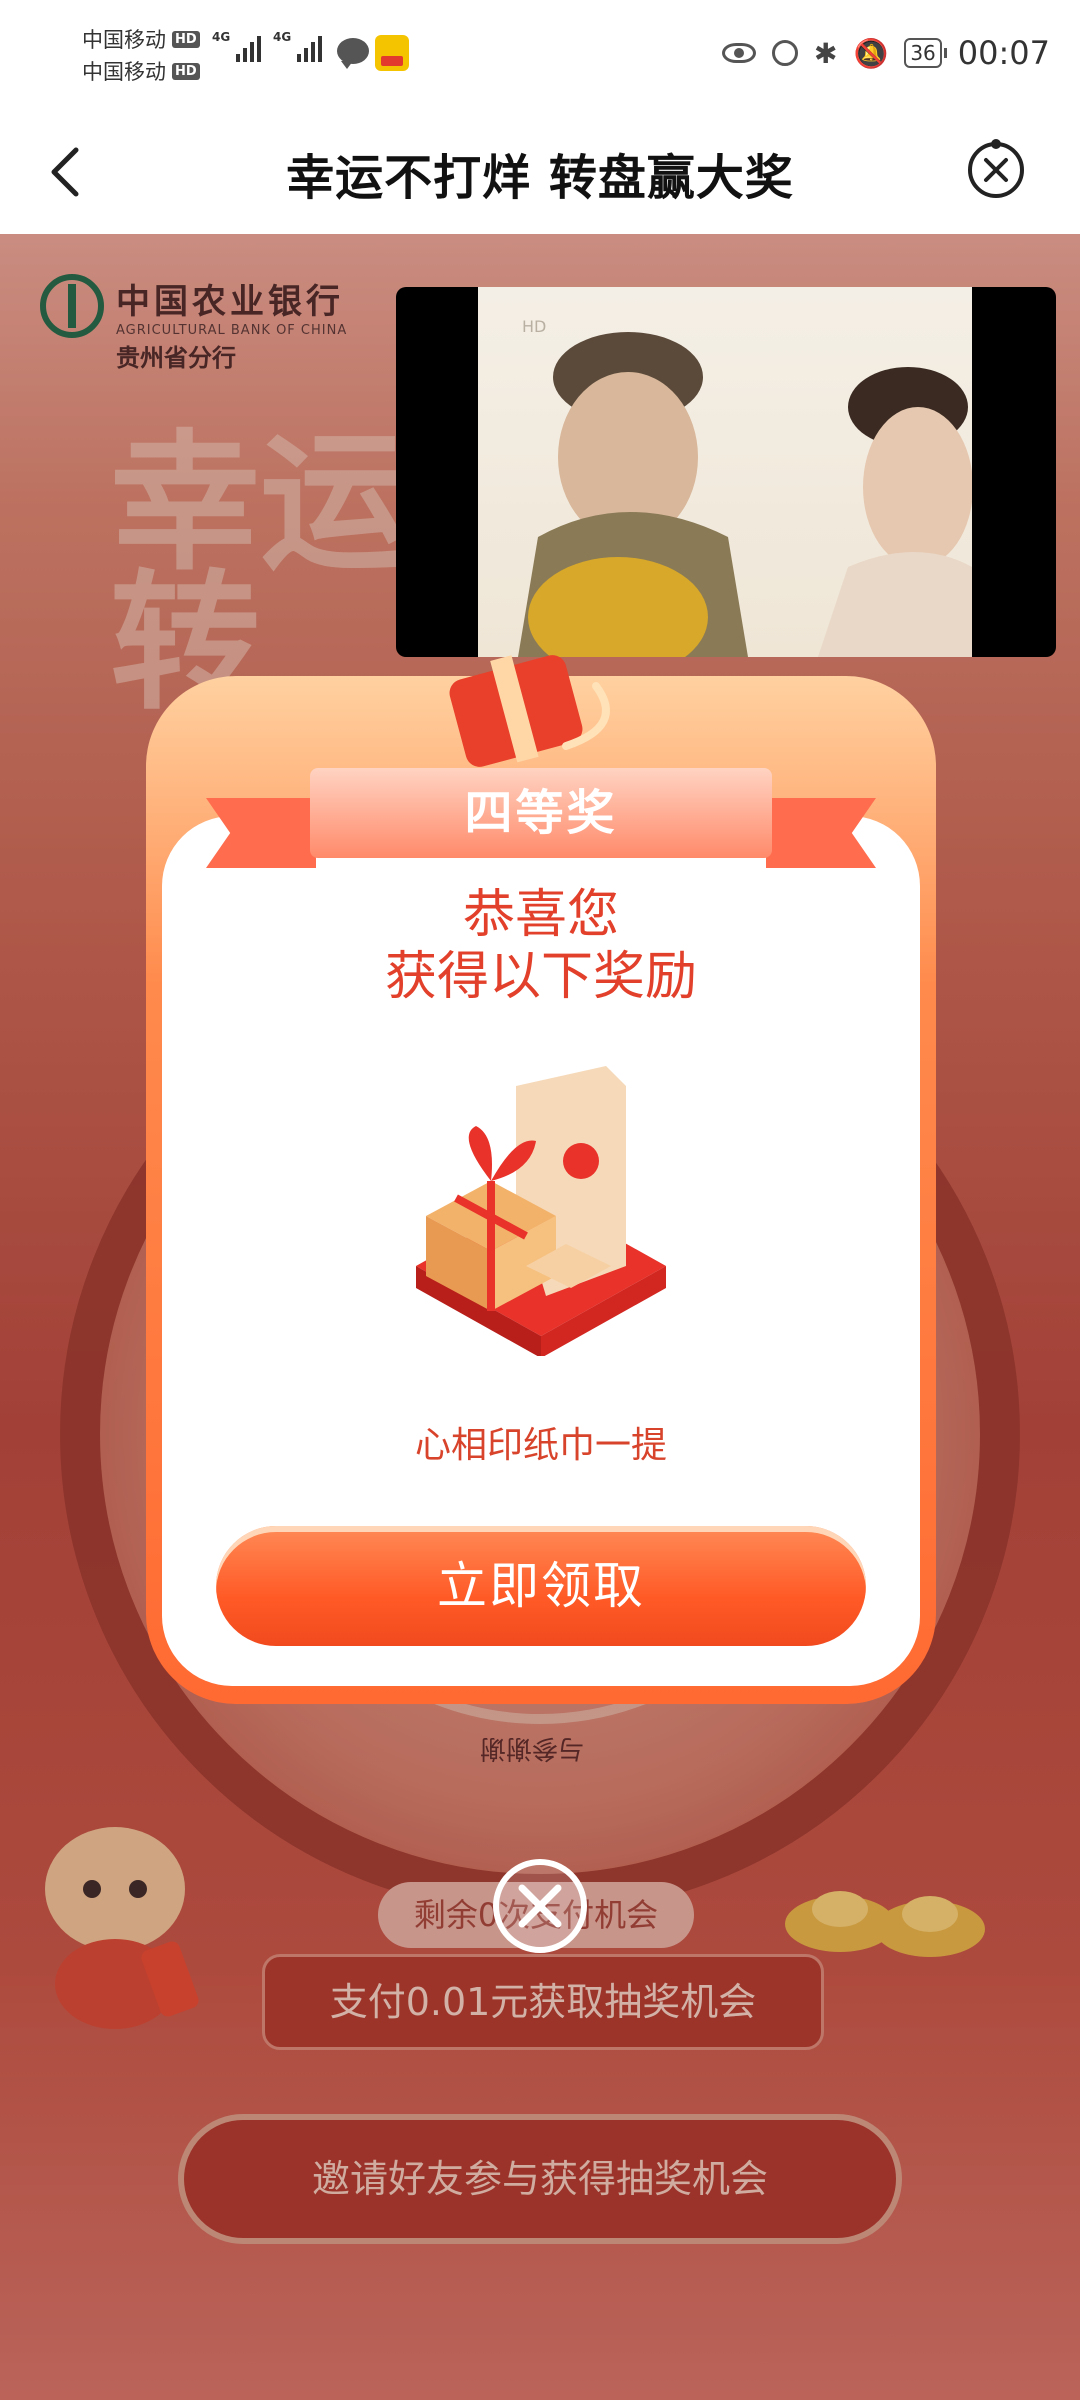 This screenshot has height=2400, width=1080. I want to click on carrier-2-label: 中国移动, so click(124, 72).